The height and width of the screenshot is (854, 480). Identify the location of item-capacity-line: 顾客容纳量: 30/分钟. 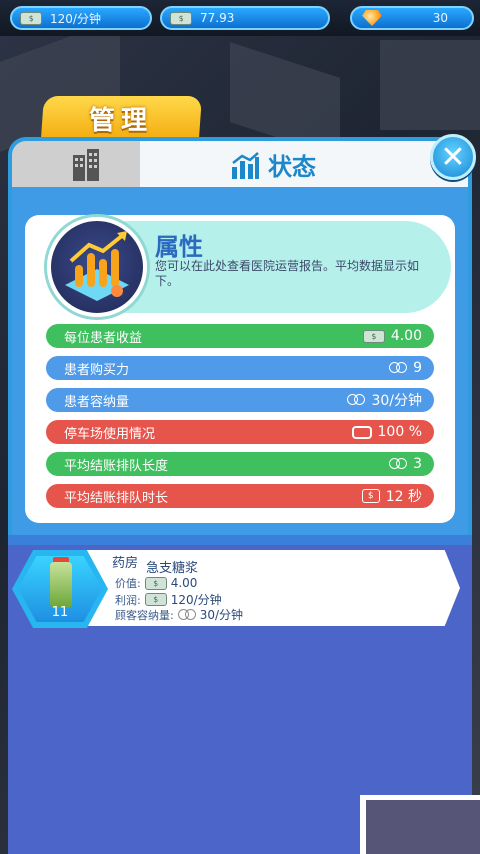
(179, 614).